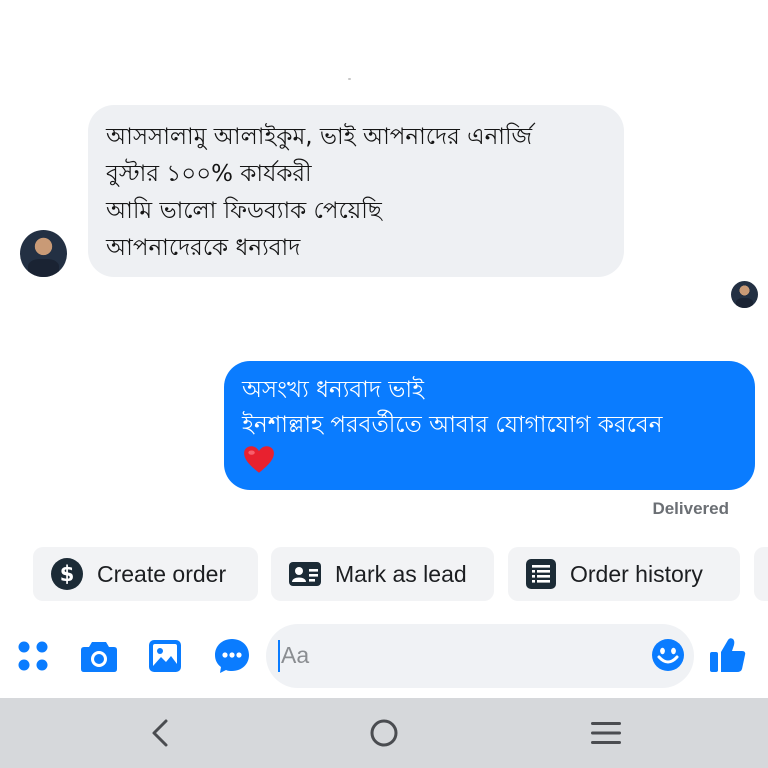 The image size is (768, 768). What do you see at coordinates (165, 656) in the screenshot?
I see `image-icon` at bounding box center [165, 656].